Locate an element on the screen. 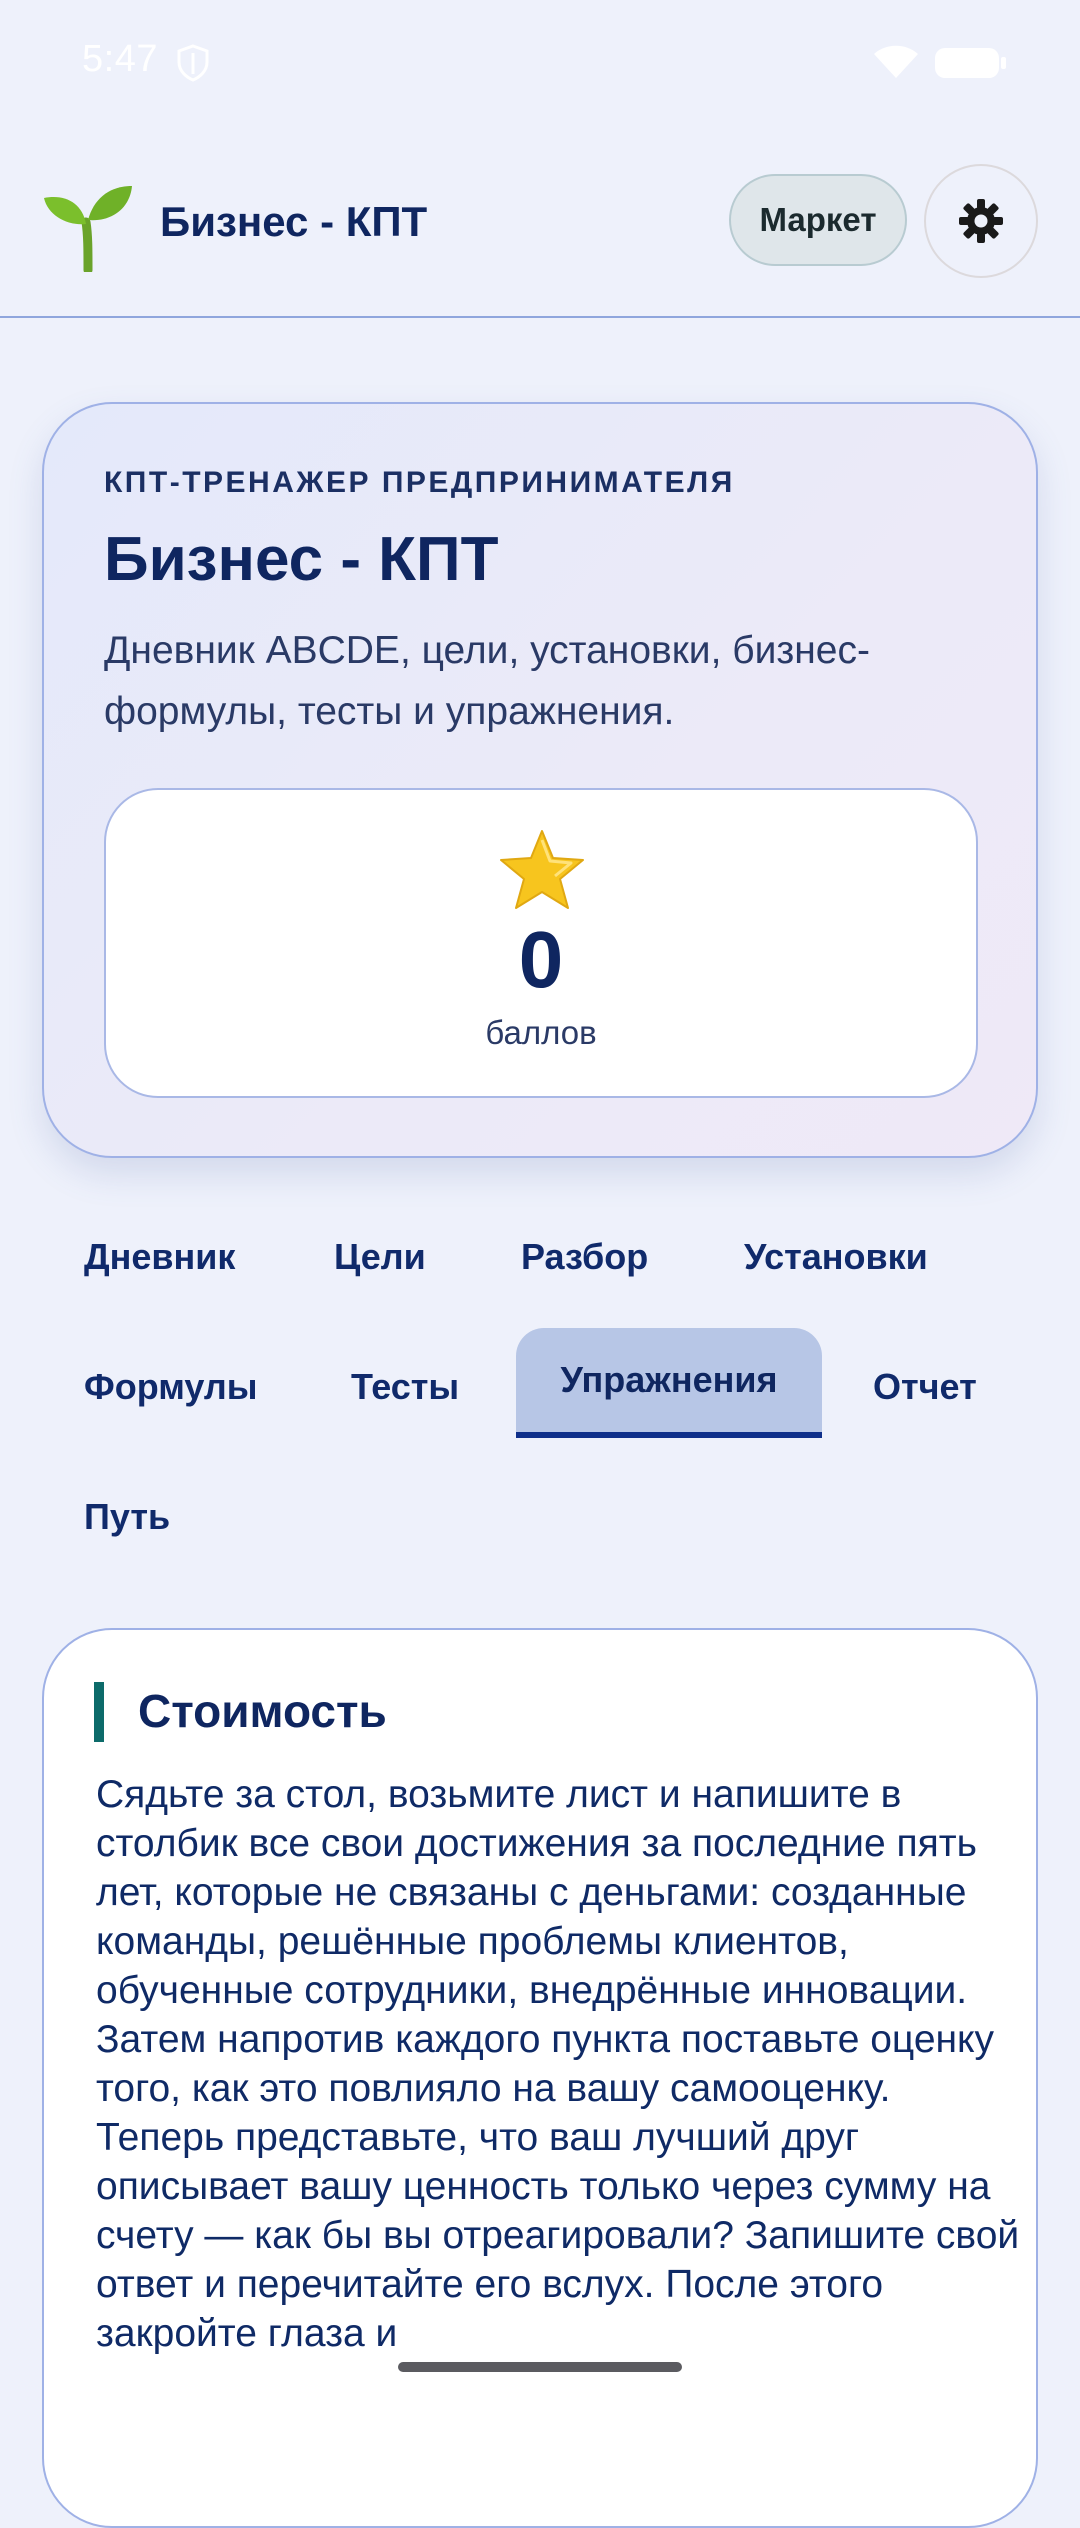 Image resolution: width=1080 pixels, height=2528 pixels. tab-diary: Дневник is located at coordinates (159, 1257).